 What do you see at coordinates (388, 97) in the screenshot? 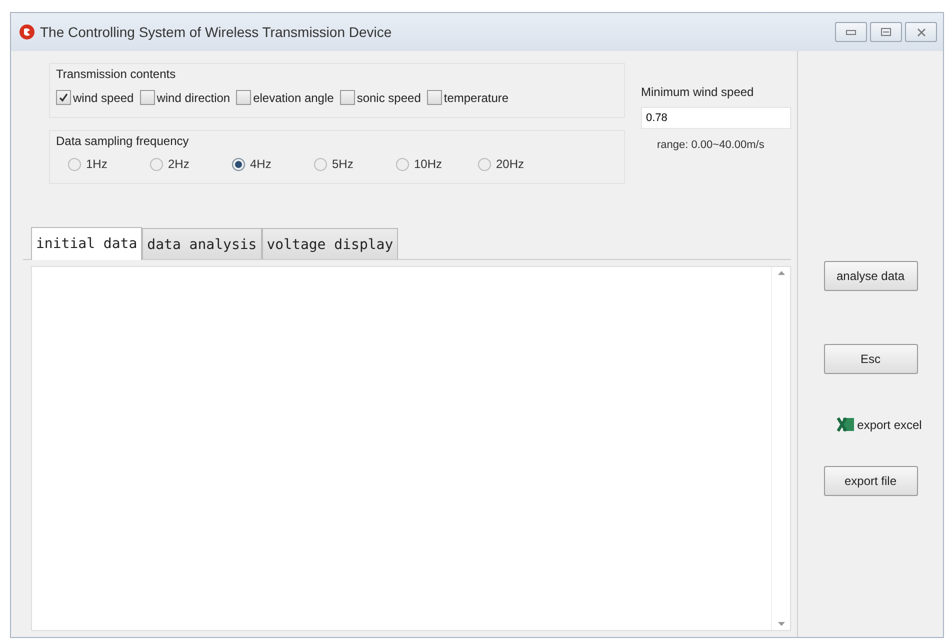
I see `checkbox-label: sonic speed` at bounding box center [388, 97].